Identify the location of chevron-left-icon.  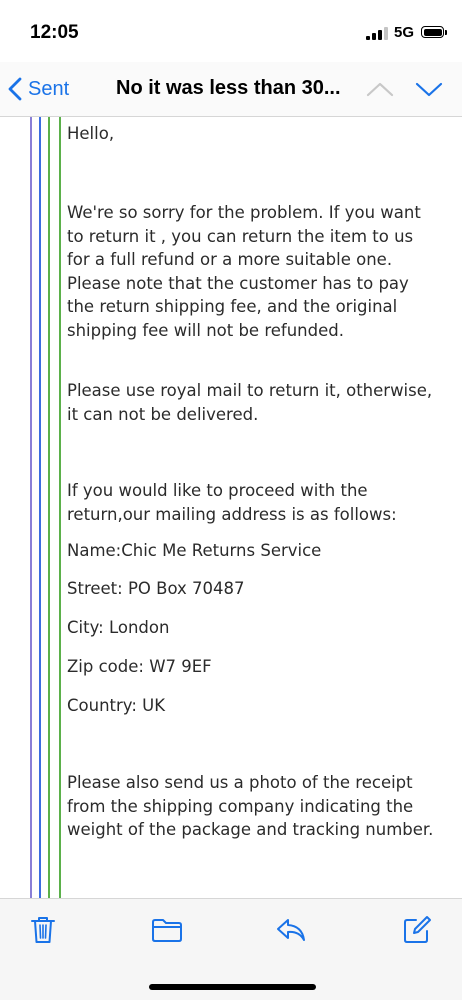
(15, 89).